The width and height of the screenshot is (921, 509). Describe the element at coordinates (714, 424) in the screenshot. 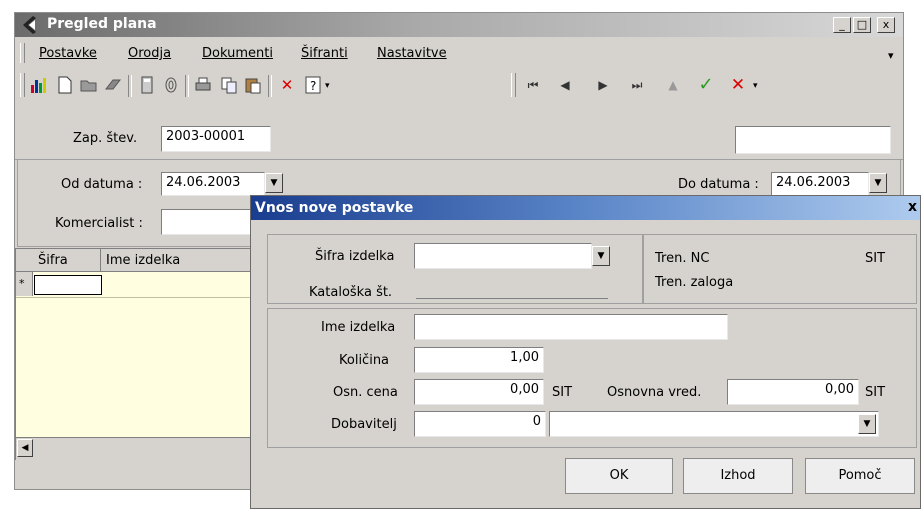

I see `dobavitelj-name-field` at that location.